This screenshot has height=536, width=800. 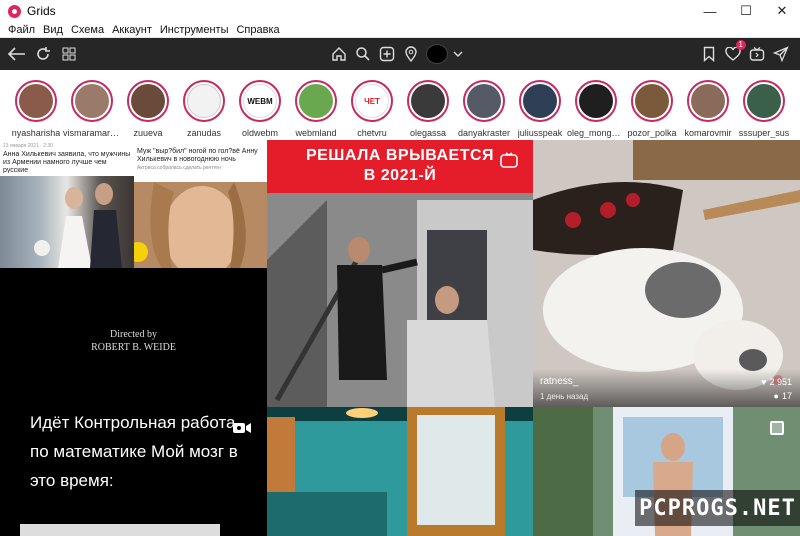 What do you see at coordinates (339, 54) in the screenshot?
I see `home-icon` at bounding box center [339, 54].